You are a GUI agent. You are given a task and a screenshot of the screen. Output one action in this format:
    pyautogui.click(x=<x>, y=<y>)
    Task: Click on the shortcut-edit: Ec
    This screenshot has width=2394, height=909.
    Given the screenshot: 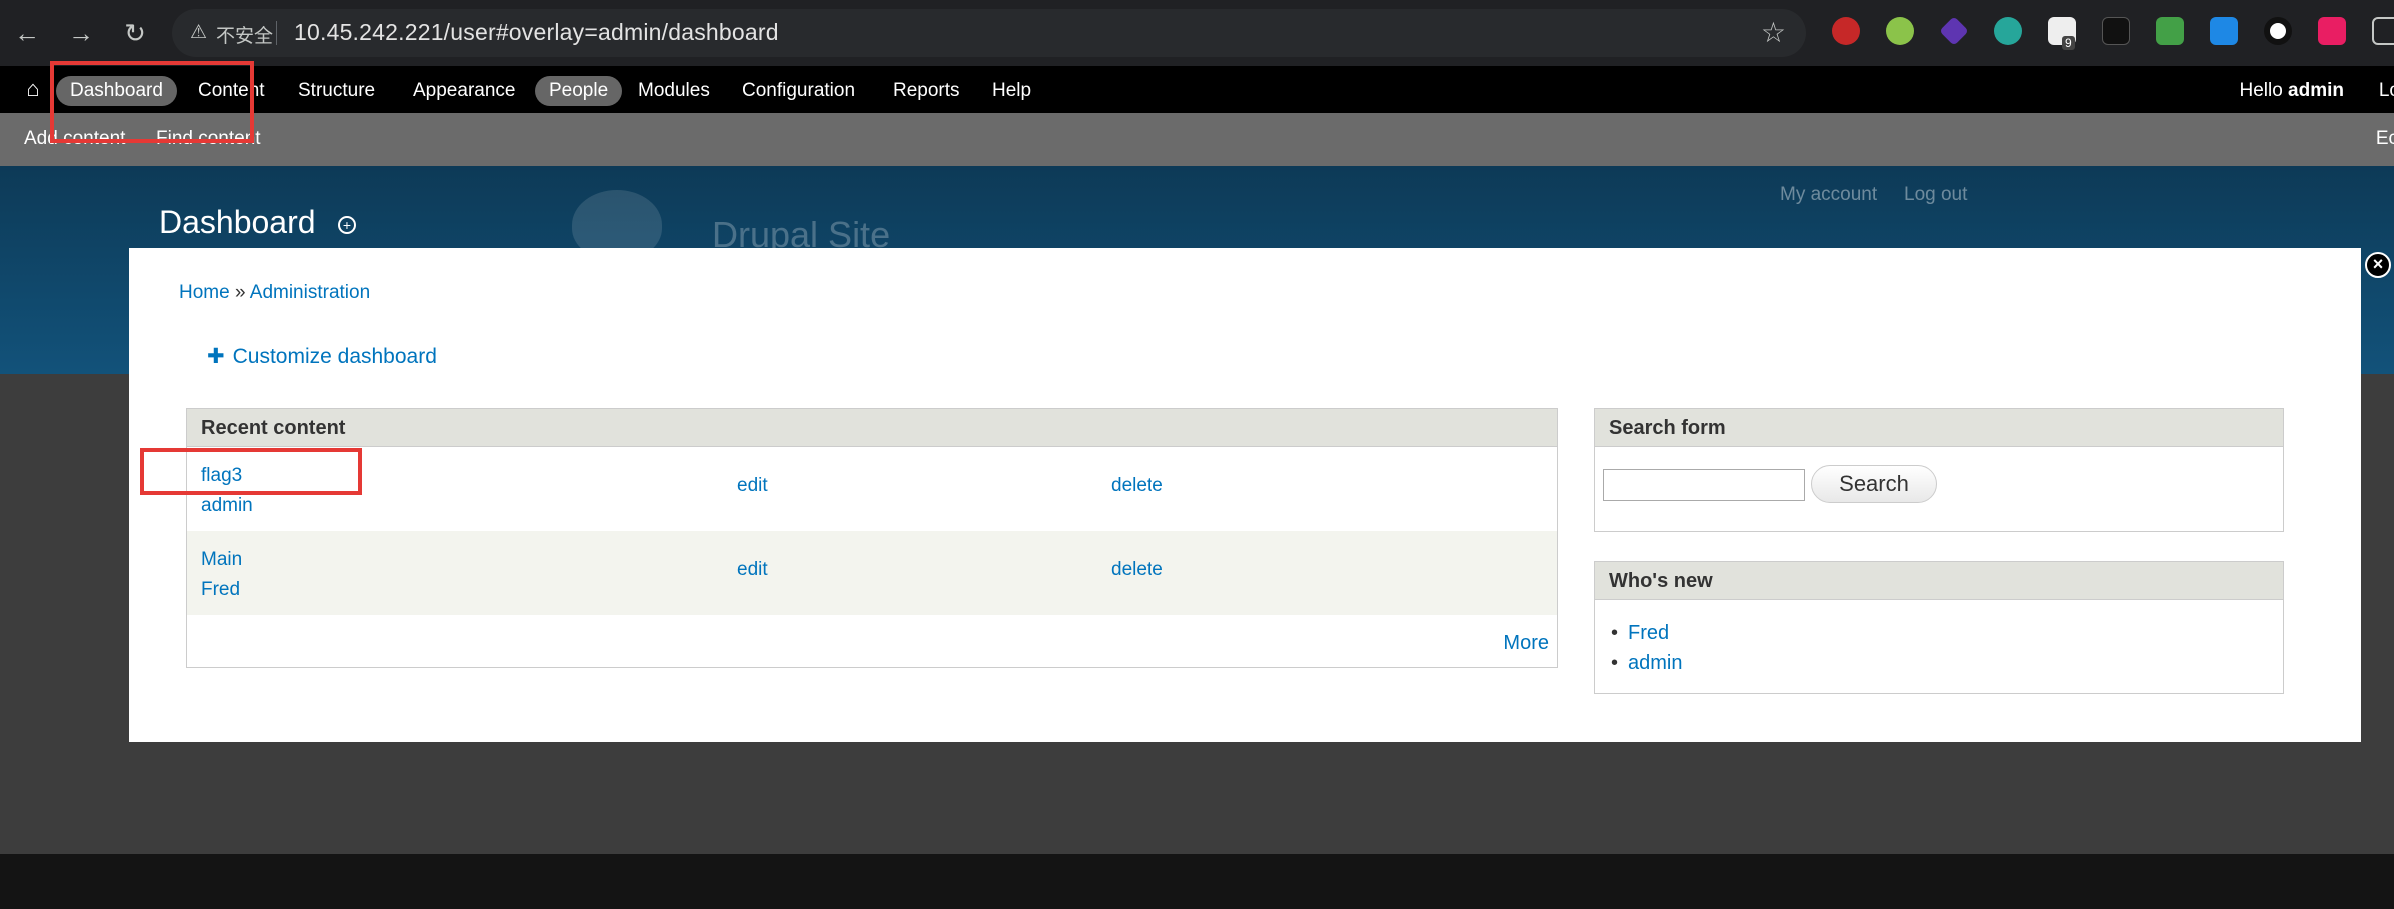 What is the action you would take?
    pyautogui.click(x=2385, y=139)
    